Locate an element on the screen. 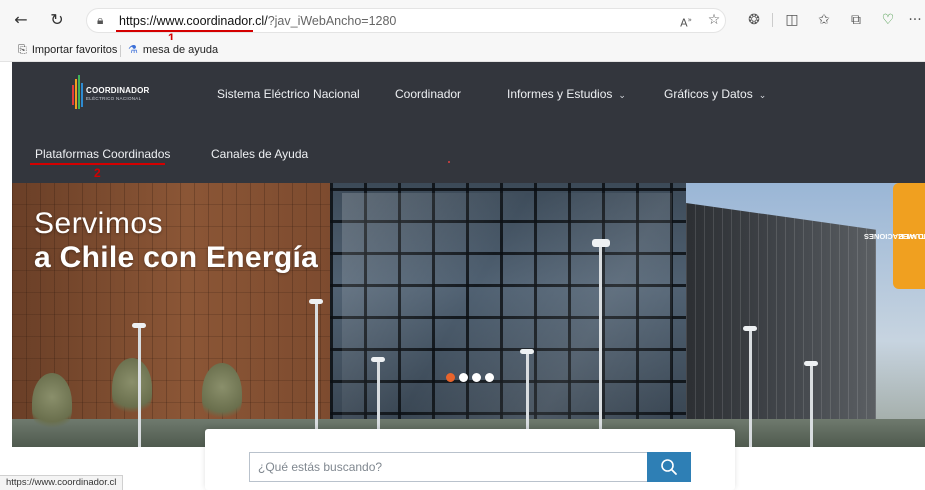 This screenshot has height=490, width=925. carousel-indicators is located at coordinates (470, 378).